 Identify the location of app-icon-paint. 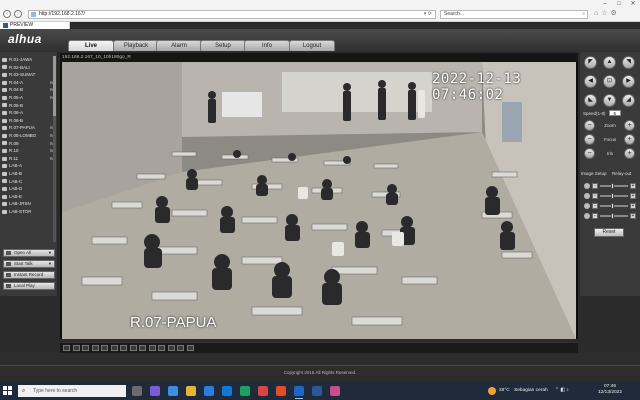
(335, 391).